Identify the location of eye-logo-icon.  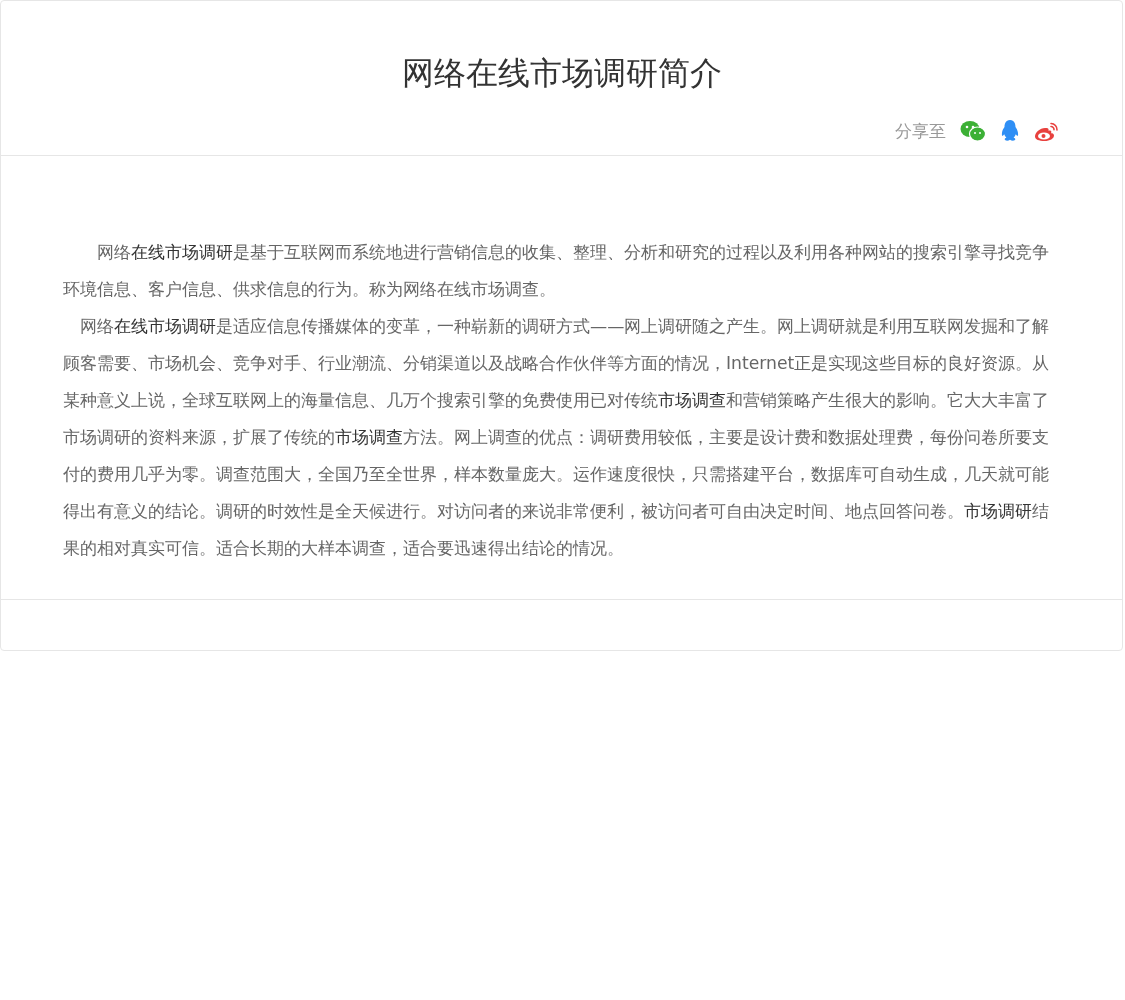
(1047, 131).